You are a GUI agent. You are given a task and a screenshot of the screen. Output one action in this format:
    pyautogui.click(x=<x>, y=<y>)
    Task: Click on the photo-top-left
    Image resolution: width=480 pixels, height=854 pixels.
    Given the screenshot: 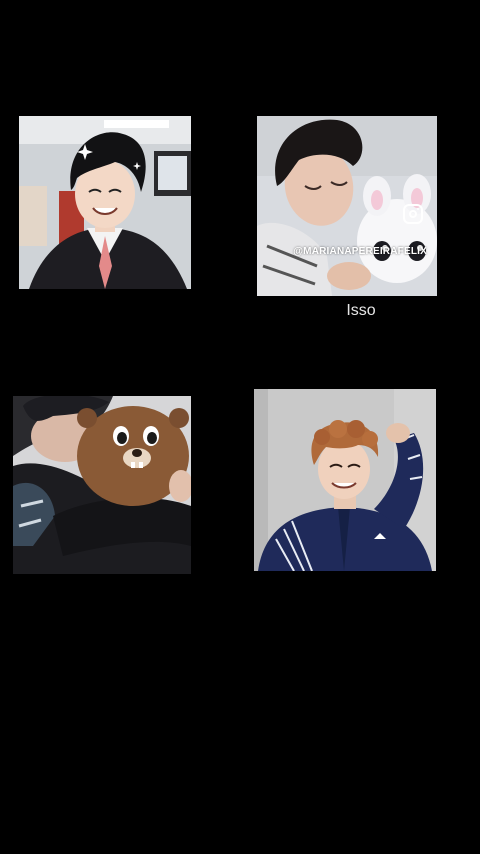 What is the action you would take?
    pyautogui.click(x=105, y=202)
    